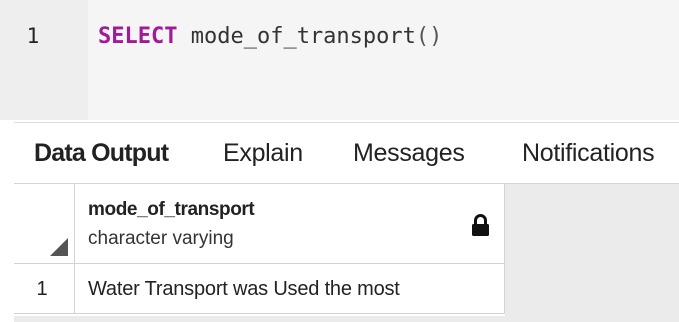  Describe the element at coordinates (161, 238) in the screenshot. I see `column-type: character varying` at that location.